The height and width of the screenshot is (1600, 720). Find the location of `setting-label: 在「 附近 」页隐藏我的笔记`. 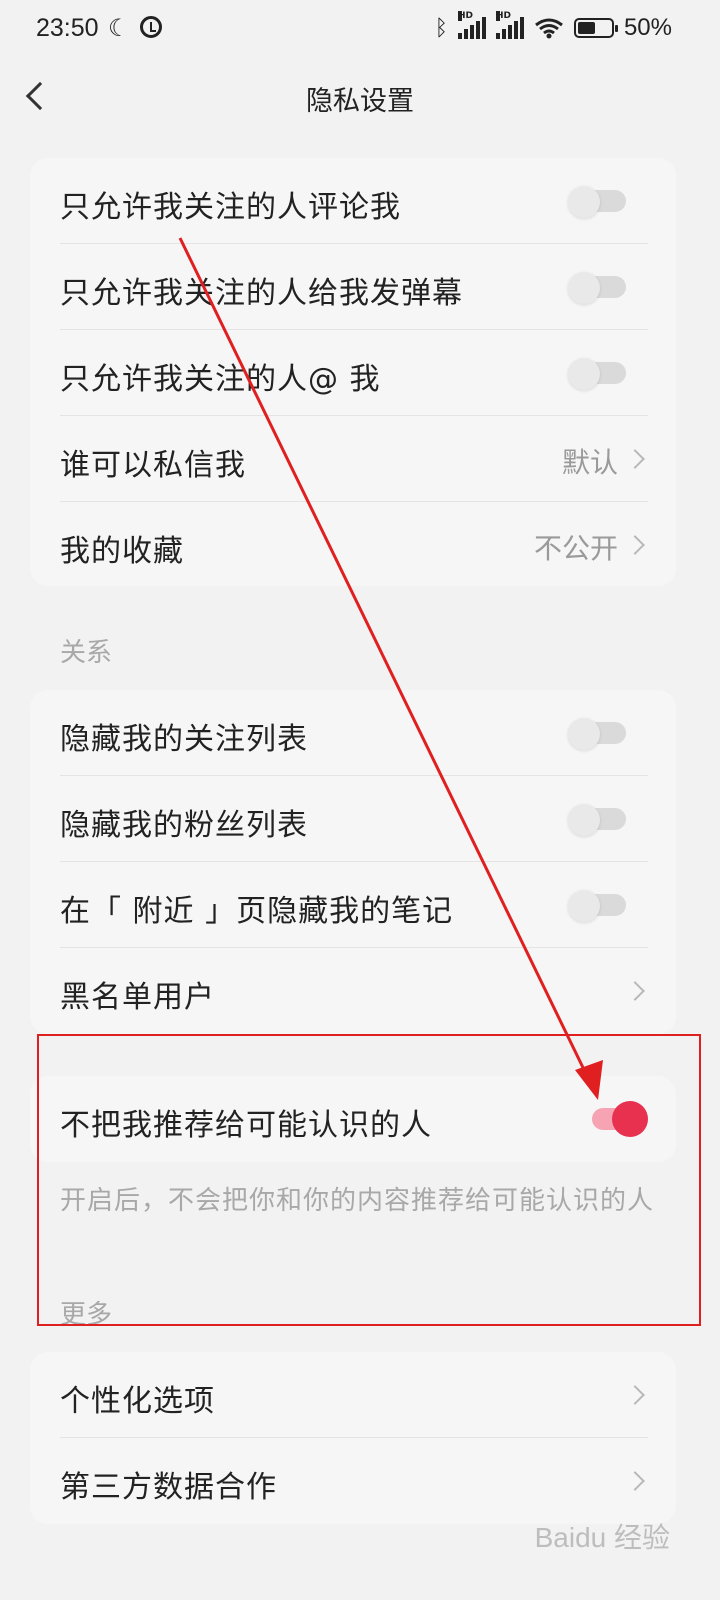

setting-label: 在「 附近 」页隐藏我的笔记 is located at coordinates (257, 911).